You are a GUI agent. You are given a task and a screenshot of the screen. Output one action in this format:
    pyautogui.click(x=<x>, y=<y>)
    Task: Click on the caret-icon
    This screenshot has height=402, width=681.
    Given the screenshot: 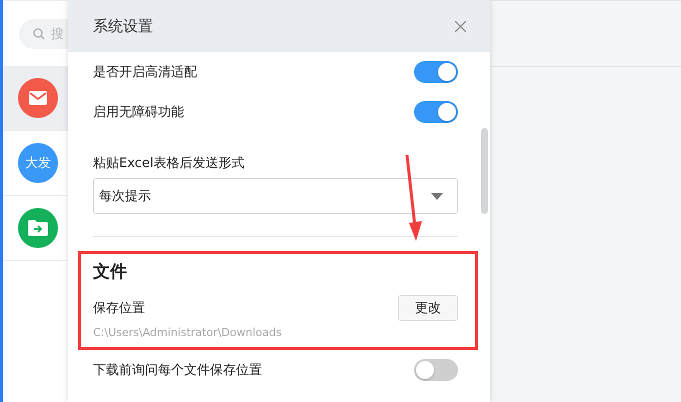 What is the action you would take?
    pyautogui.click(x=437, y=196)
    